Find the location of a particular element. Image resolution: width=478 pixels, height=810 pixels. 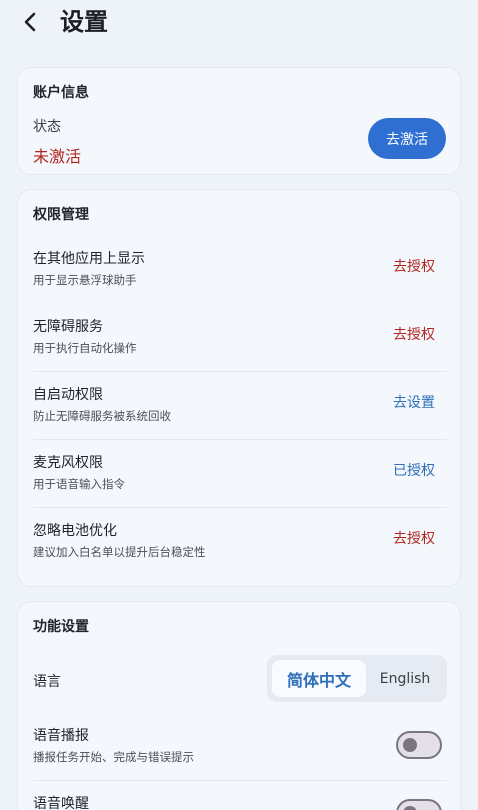

language-option-zh: 简体中文 is located at coordinates (319, 678).